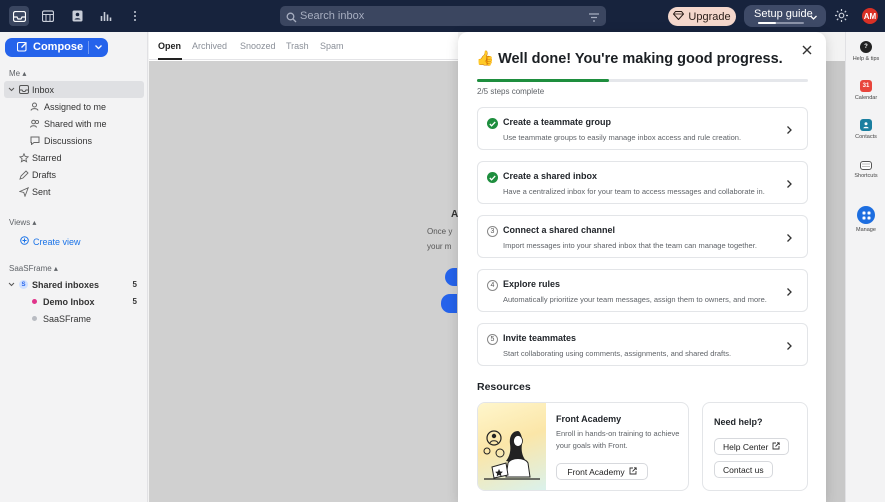 Image resolution: width=885 pixels, height=502 pixels. I want to click on compose-label: Compose, so click(58, 47).